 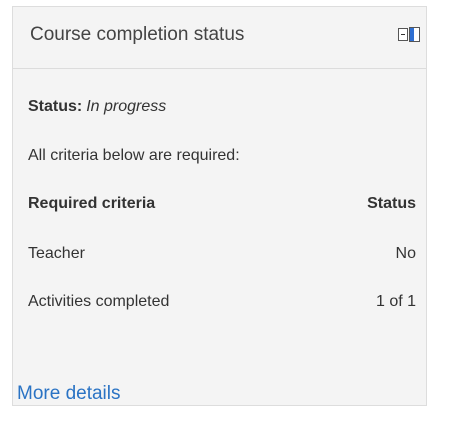 What do you see at coordinates (56, 253) in the screenshot?
I see `criteria-row-label: Teacher` at bounding box center [56, 253].